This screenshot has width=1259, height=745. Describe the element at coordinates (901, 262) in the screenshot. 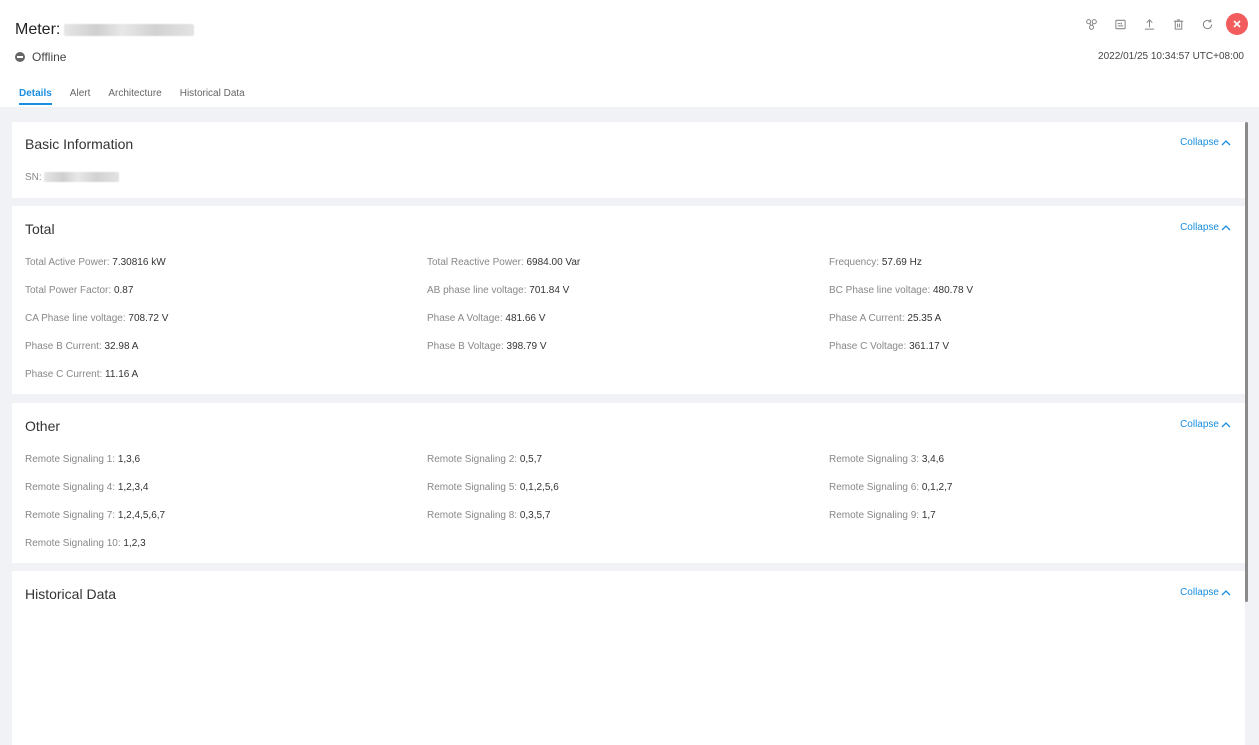

I see `field-value: 57.69 Hz` at that location.